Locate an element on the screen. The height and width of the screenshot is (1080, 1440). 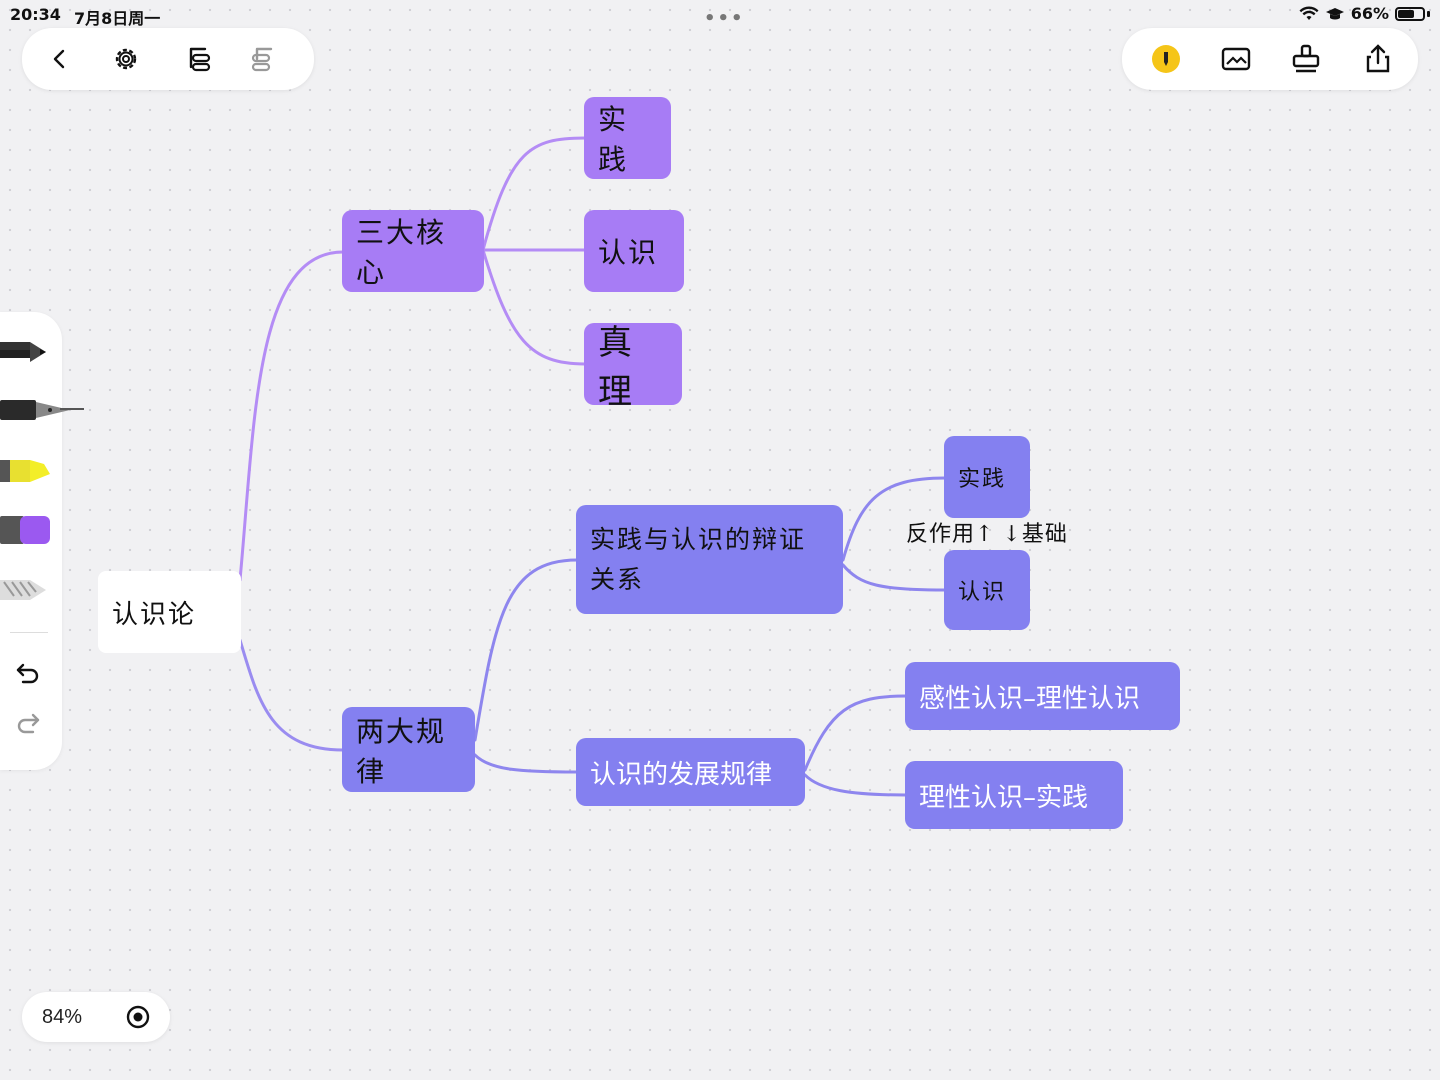
node-three-cores: 三大核心 is located at coordinates (413, 251).